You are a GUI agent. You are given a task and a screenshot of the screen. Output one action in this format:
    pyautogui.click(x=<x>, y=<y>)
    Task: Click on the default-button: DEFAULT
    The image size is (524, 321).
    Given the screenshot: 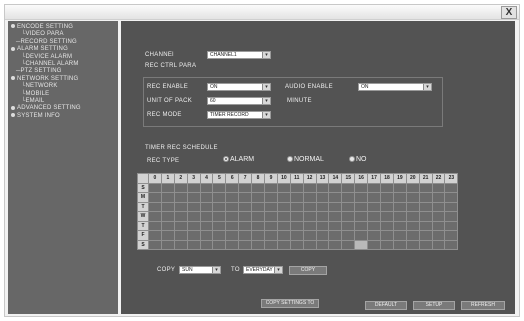 What is the action you would take?
    pyautogui.click(x=386, y=305)
    